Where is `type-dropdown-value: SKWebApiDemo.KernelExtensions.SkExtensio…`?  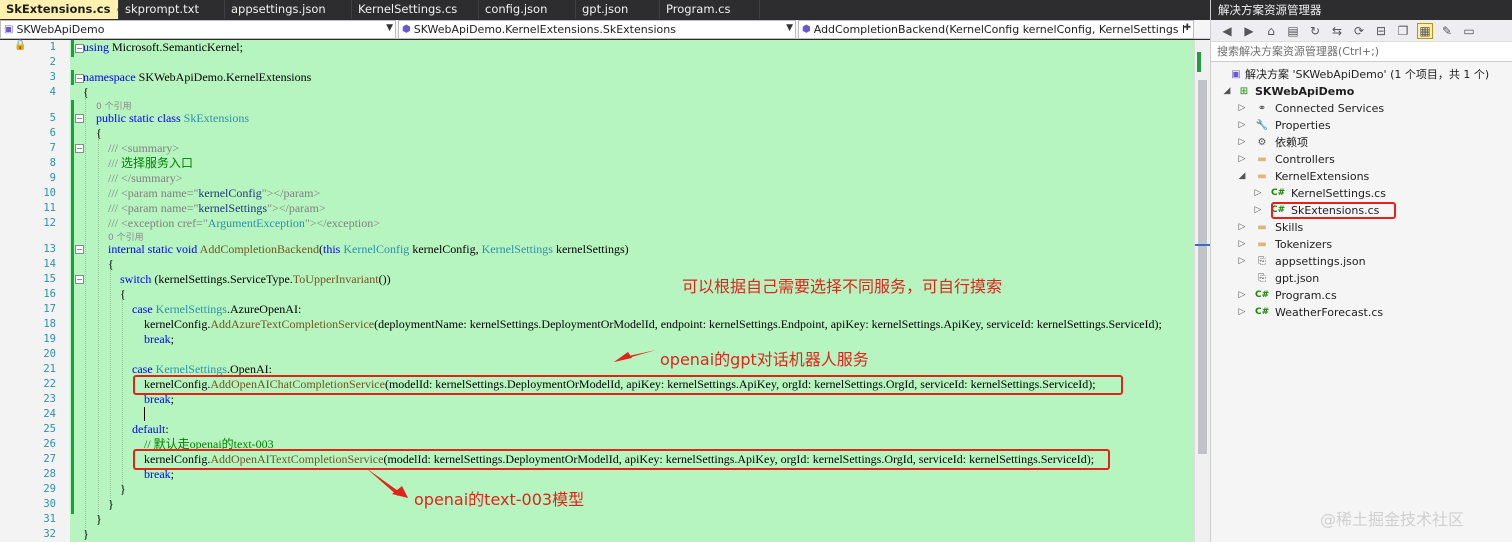
type-dropdown-value: SKWebApiDemo.KernelExtensions.SkExtensio… is located at coordinates (544, 29).